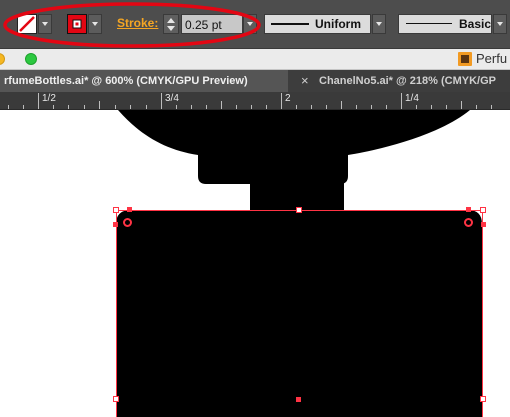 The height and width of the screenshot is (417, 510). Describe the element at coordinates (250, 101) in the screenshot. I see `ruler-ticks` at that location.